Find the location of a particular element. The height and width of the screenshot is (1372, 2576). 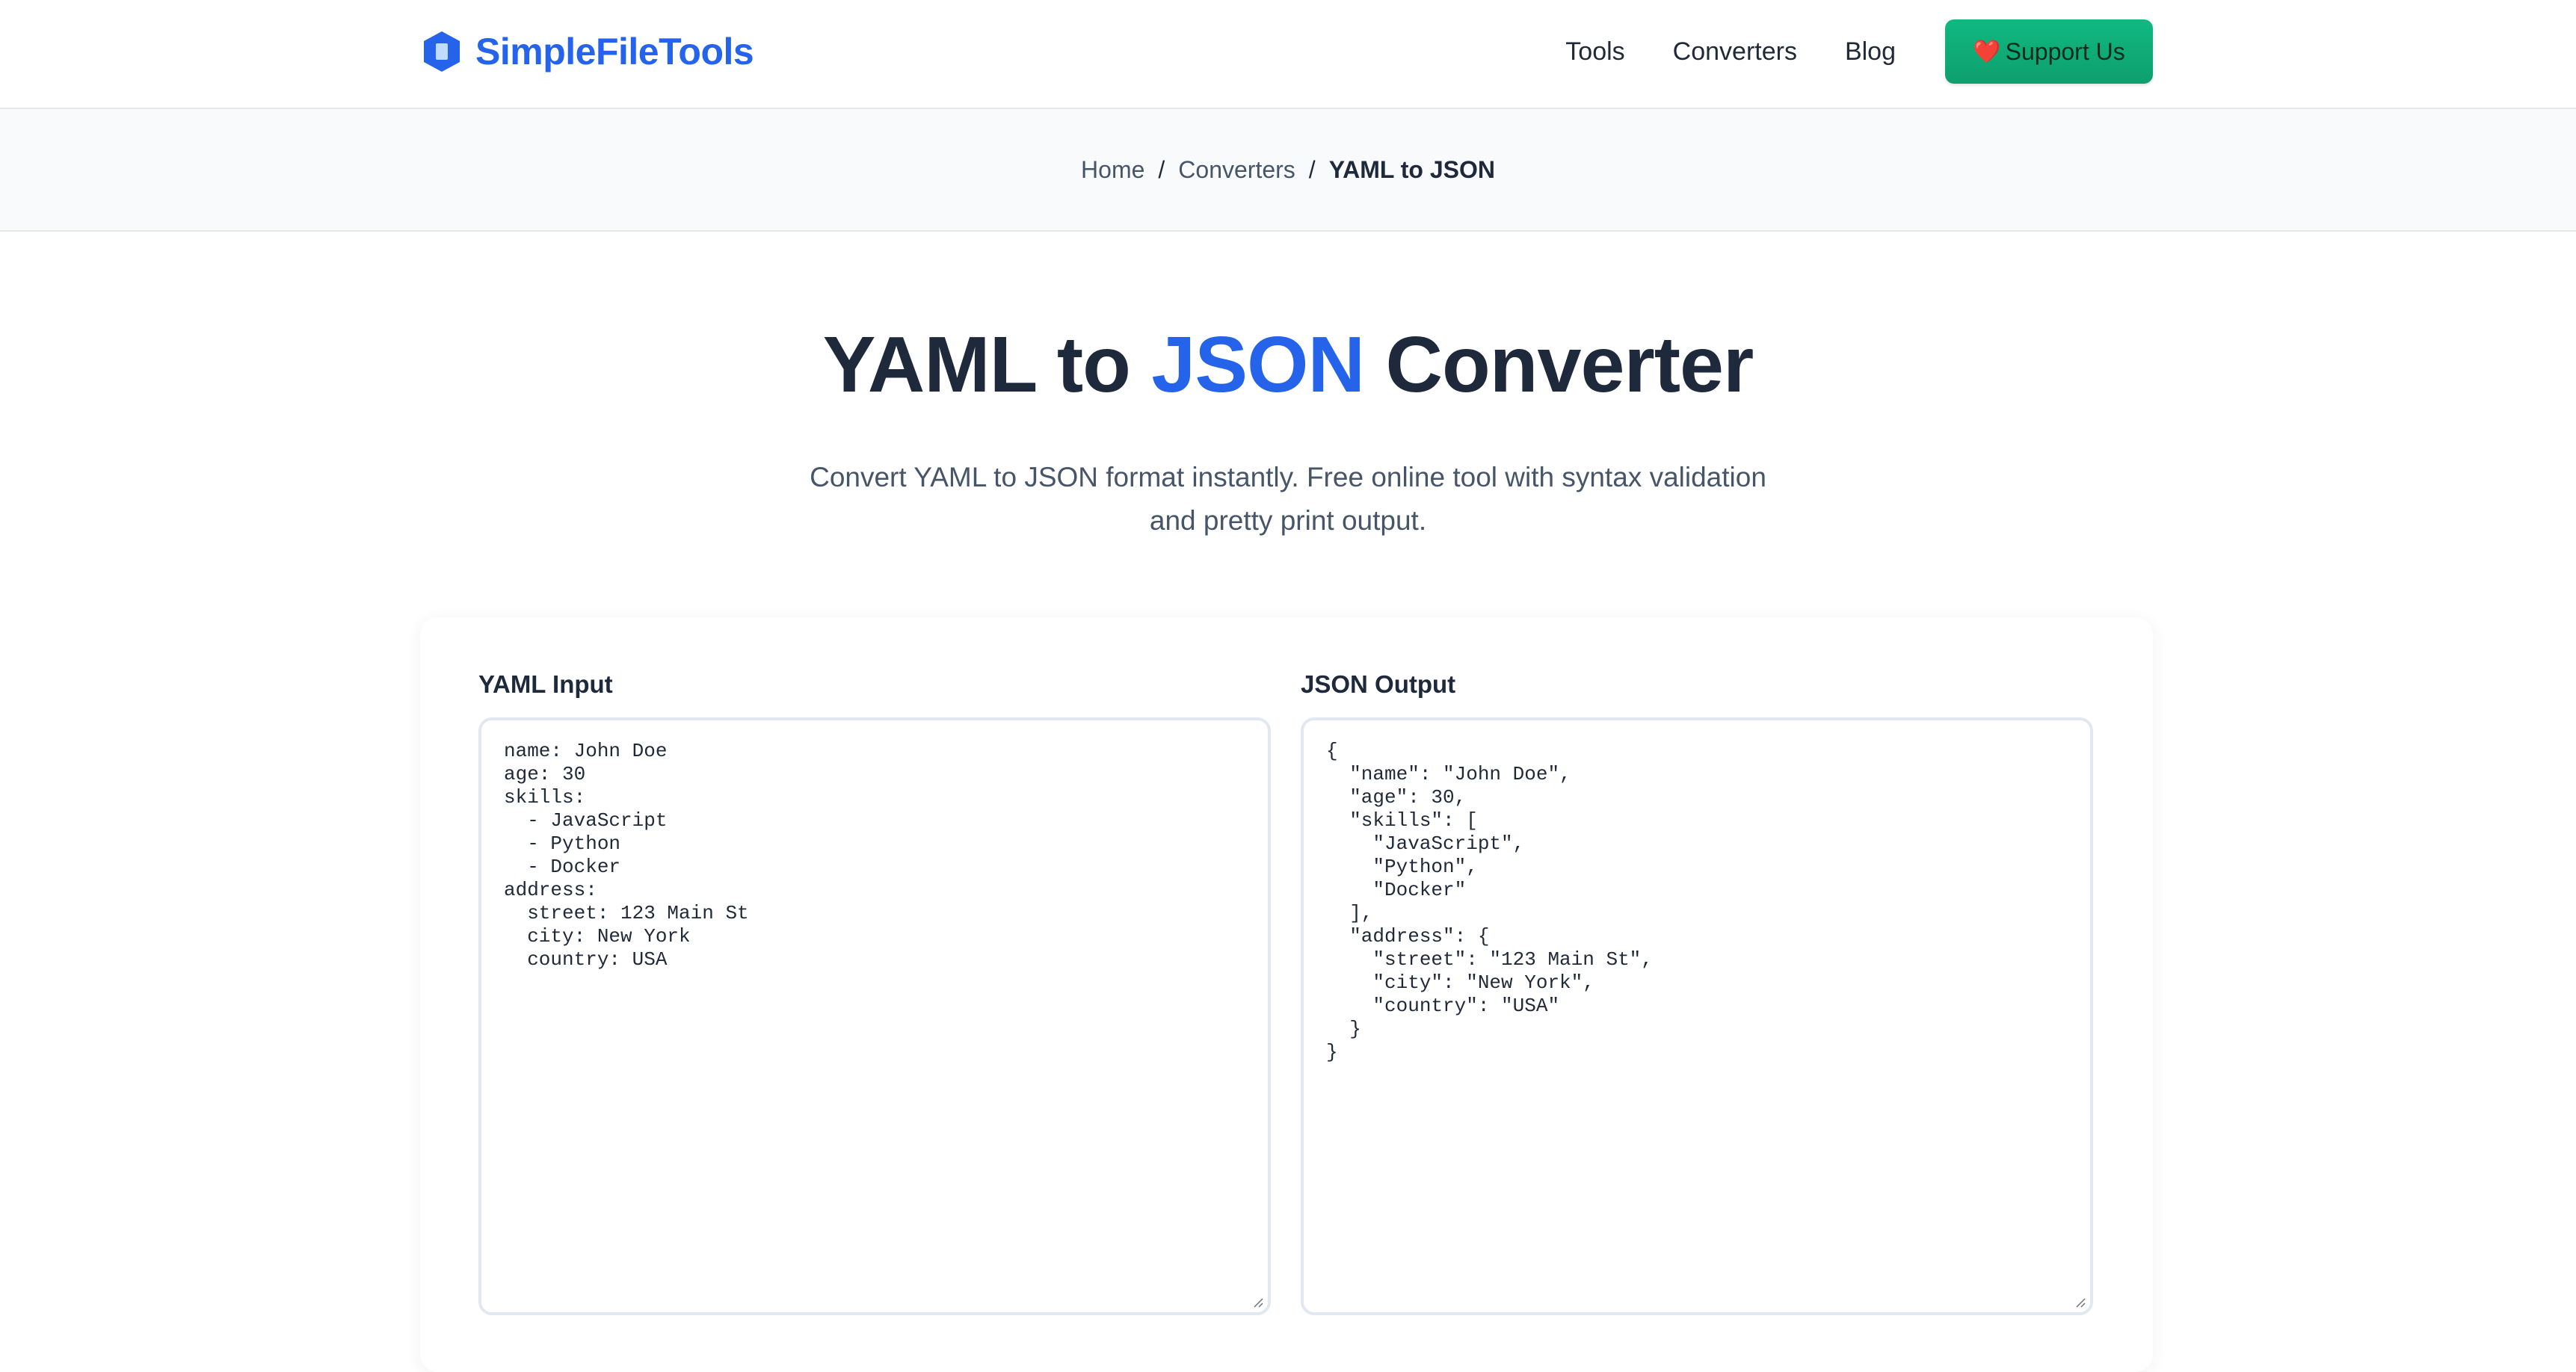

nav-converters: Converters is located at coordinates (1735, 52).